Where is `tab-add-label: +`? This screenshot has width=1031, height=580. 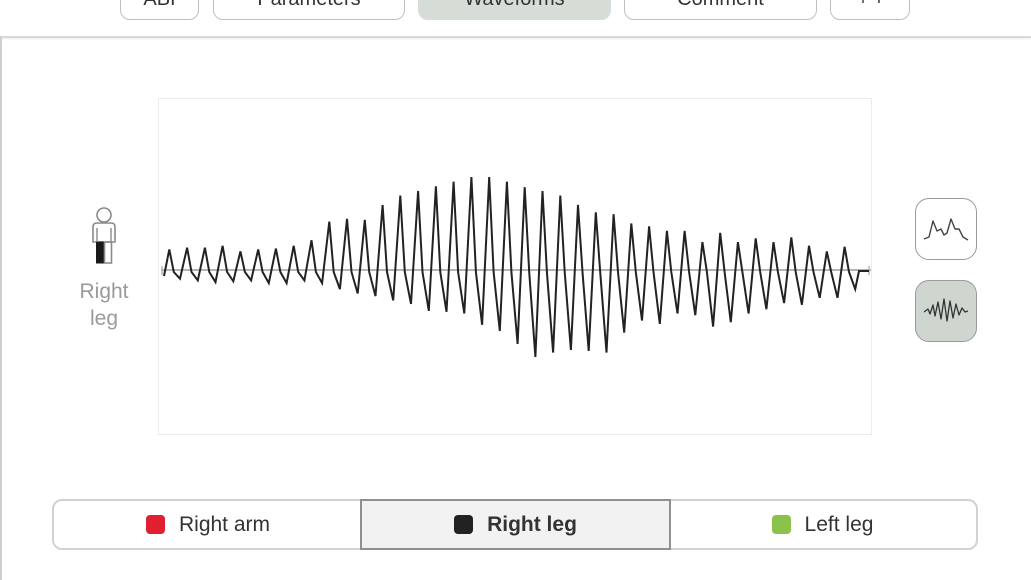
tab-add-label: + is located at coordinates (879, 4).